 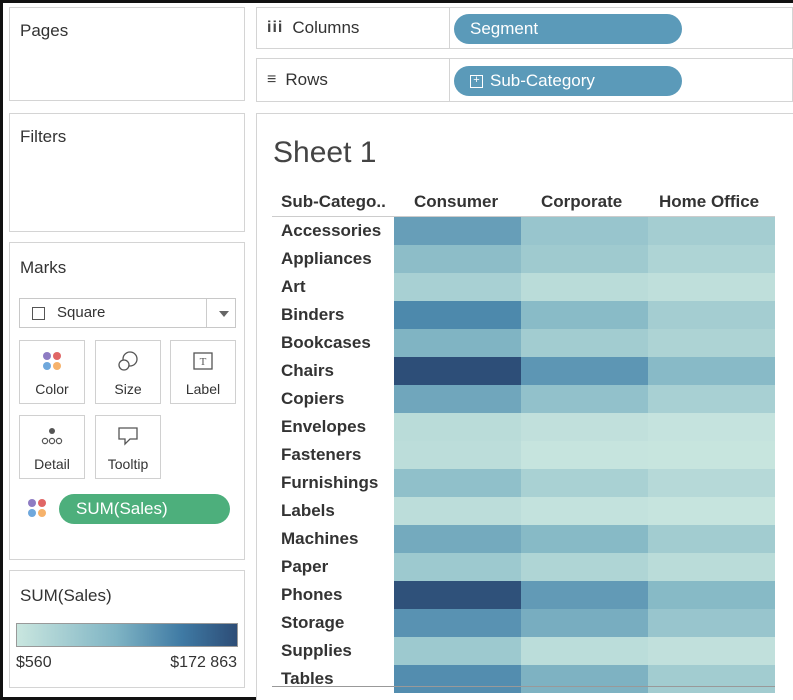 I want to click on row-label: Appliances, so click(x=326, y=259).